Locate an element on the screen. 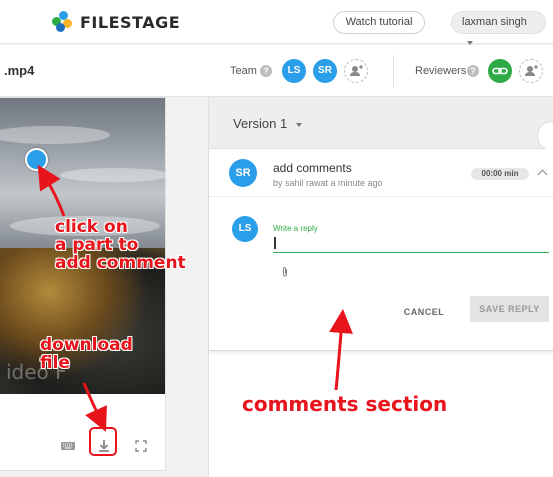  avatar: SR is located at coordinates (243, 173).